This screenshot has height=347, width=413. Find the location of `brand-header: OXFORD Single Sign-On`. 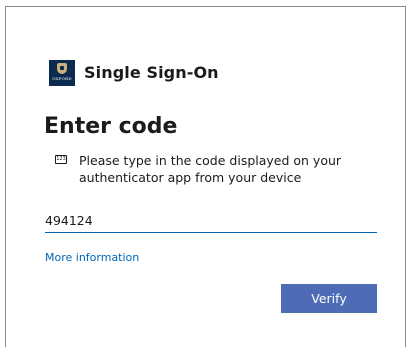

brand-header: OXFORD Single Sign-On is located at coordinates (134, 72).